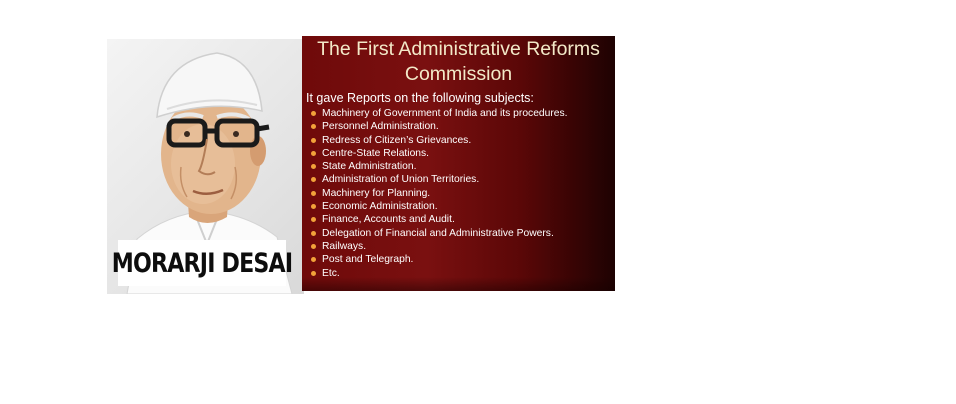 The height and width of the screenshot is (404, 956). Describe the element at coordinates (369, 167) in the screenshot. I see `list-item-text: State Administration.` at that location.